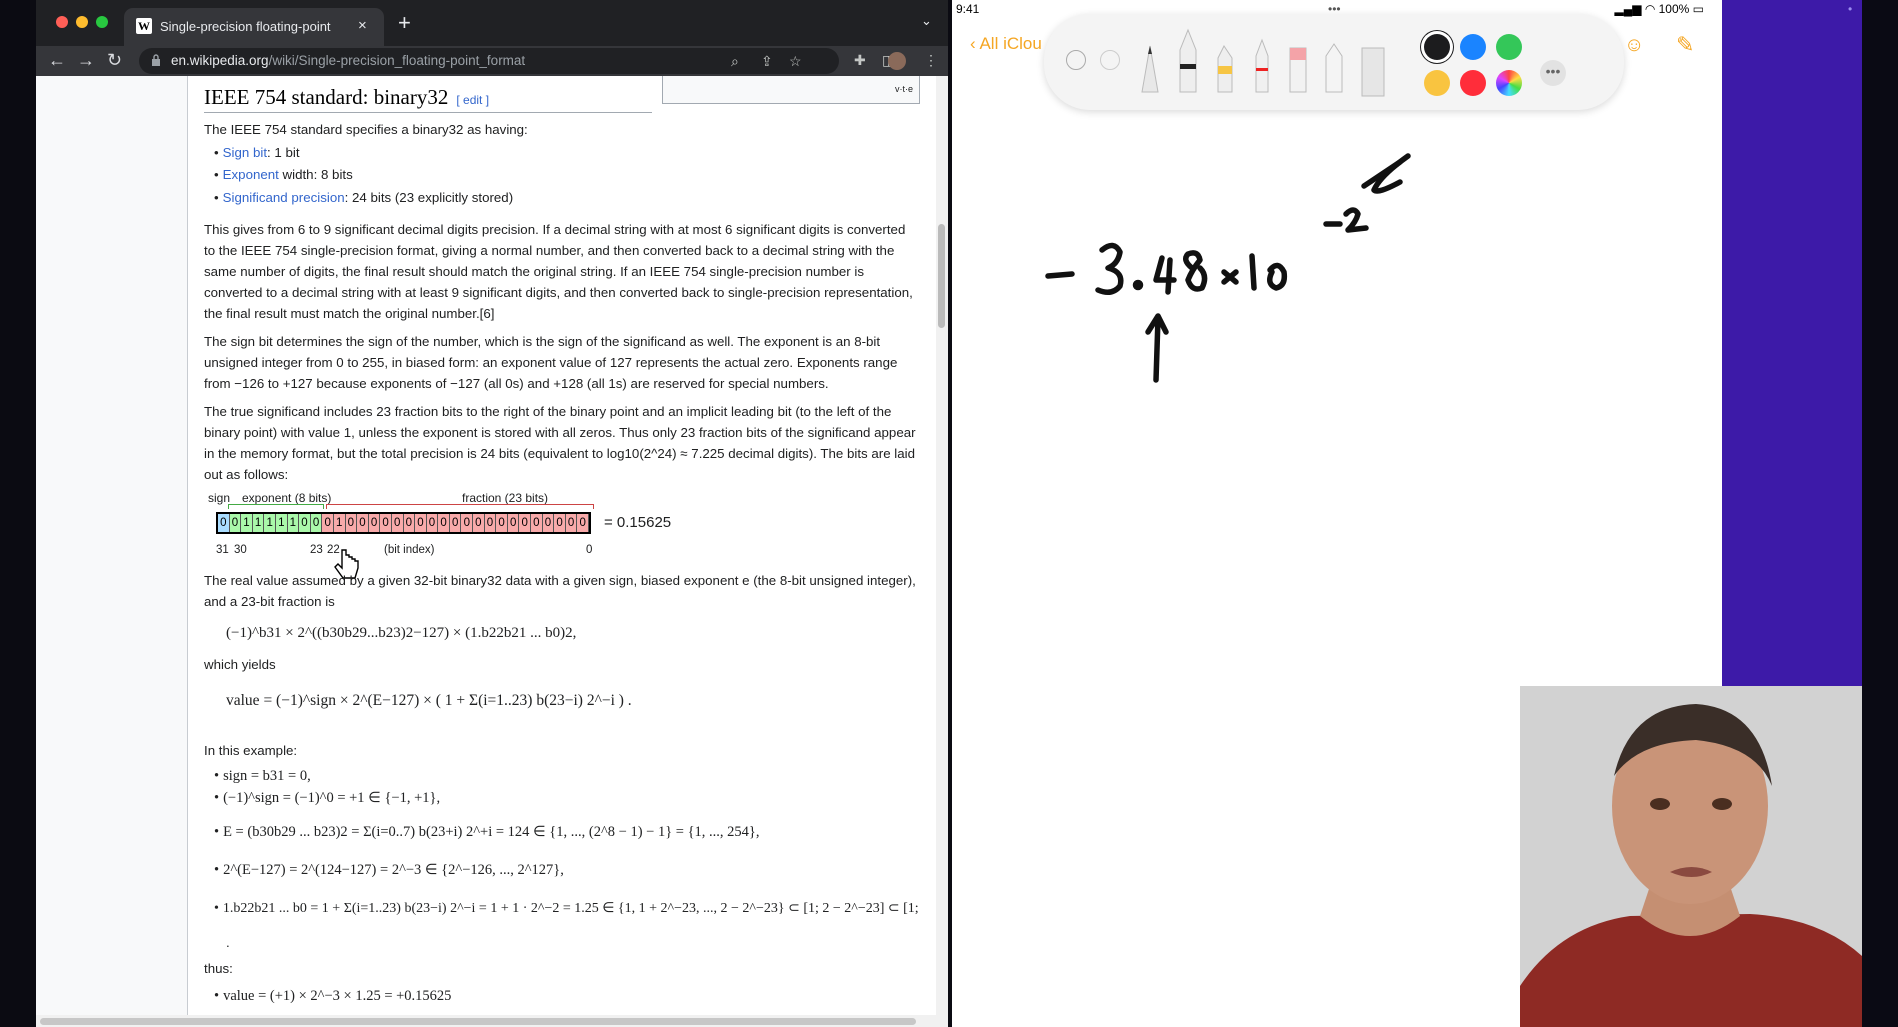  I want to click on undo-icon, so click(1076, 60).